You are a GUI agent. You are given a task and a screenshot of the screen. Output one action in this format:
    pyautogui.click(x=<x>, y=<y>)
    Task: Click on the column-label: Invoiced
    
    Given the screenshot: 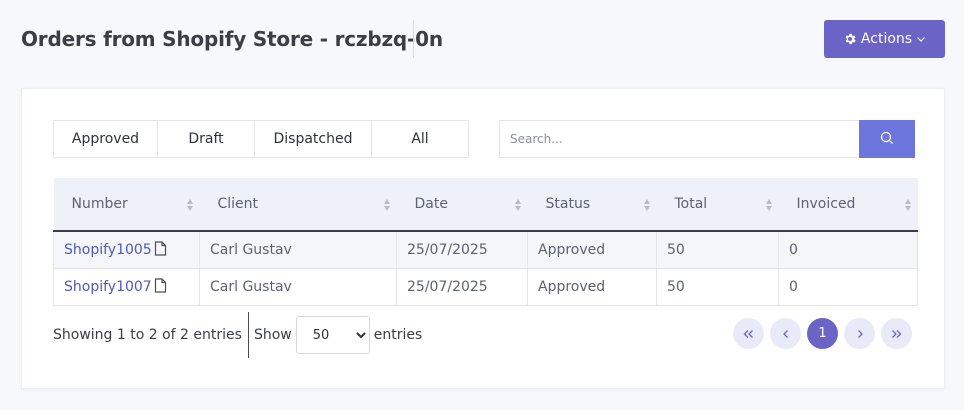 What is the action you would take?
    pyautogui.click(x=826, y=204)
    